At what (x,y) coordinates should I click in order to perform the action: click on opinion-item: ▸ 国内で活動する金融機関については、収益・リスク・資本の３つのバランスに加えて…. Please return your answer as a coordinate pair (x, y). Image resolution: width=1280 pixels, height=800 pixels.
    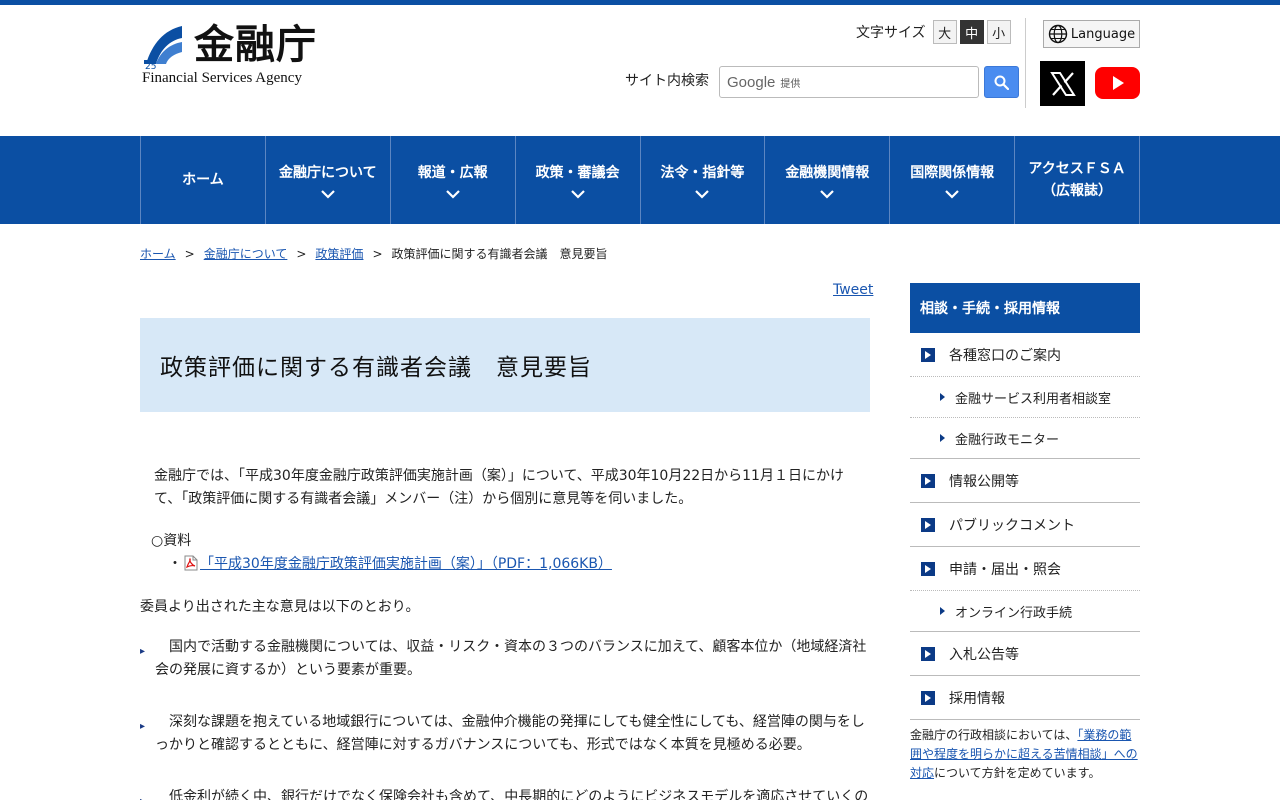
    Looking at the image, I should click on (505, 659).